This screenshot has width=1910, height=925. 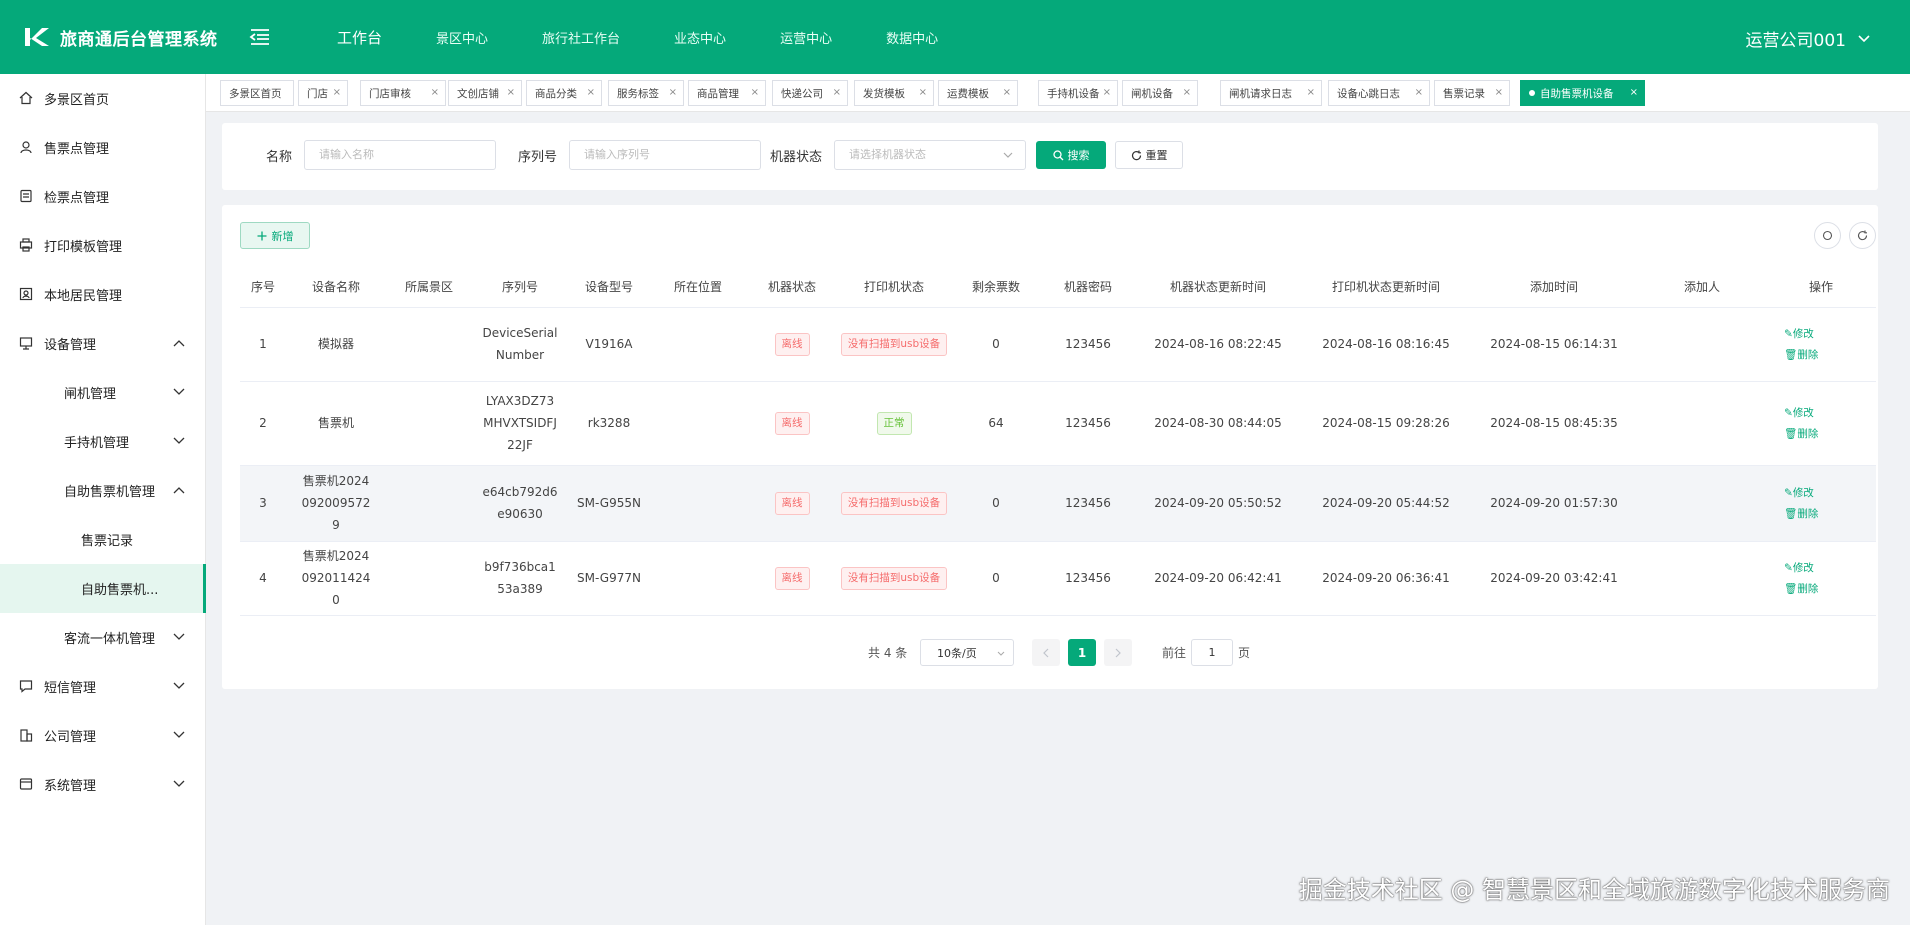 I want to click on name-input: 请输入名称, so click(x=400, y=155).